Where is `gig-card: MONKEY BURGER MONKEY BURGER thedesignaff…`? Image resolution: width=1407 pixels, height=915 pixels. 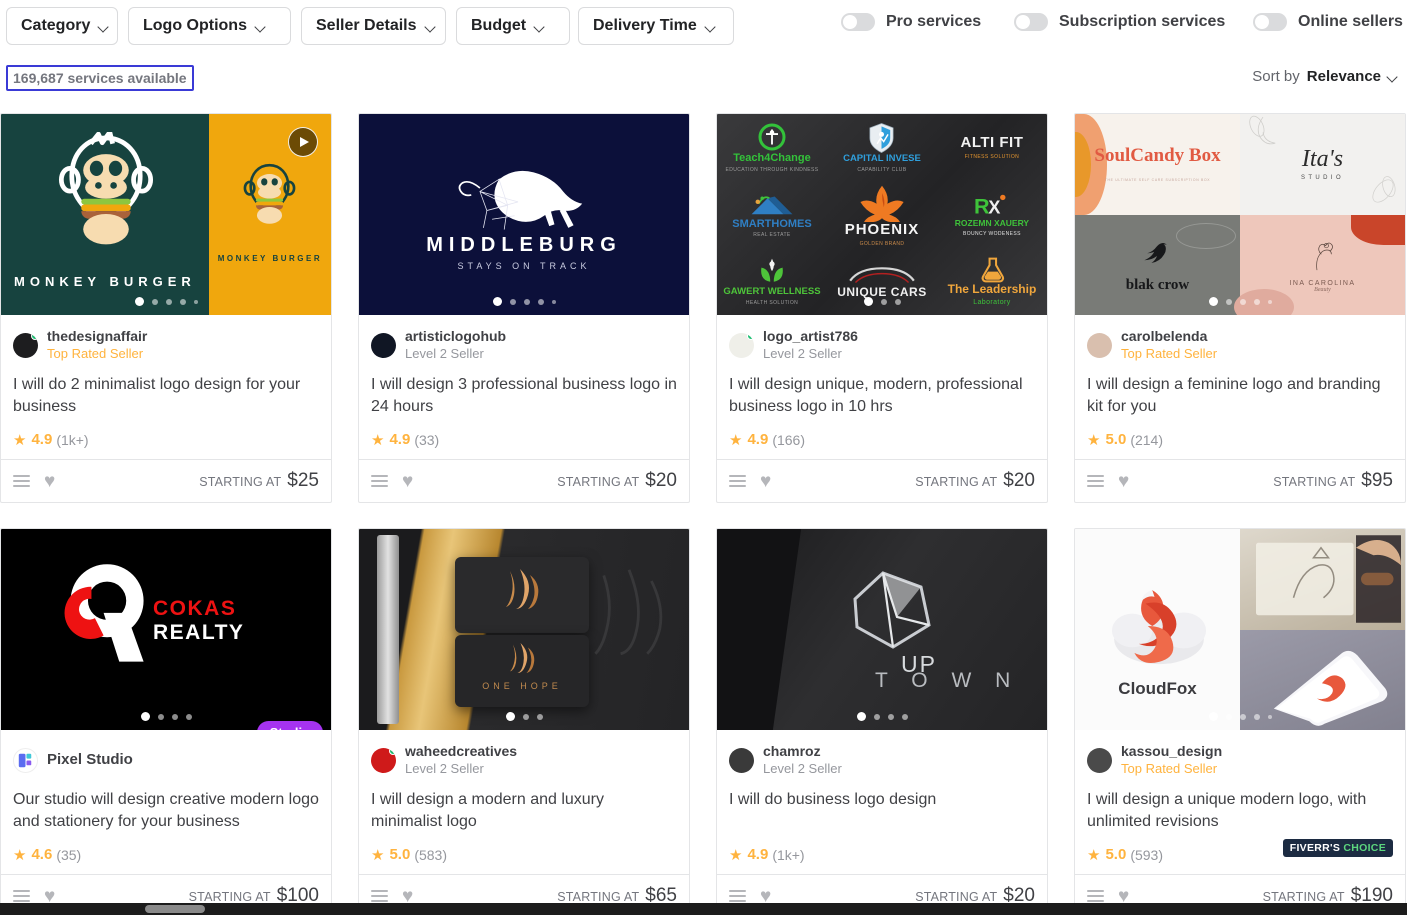 gig-card: MONKEY BURGER MONKEY BURGER thedesignaff… is located at coordinates (166, 308).